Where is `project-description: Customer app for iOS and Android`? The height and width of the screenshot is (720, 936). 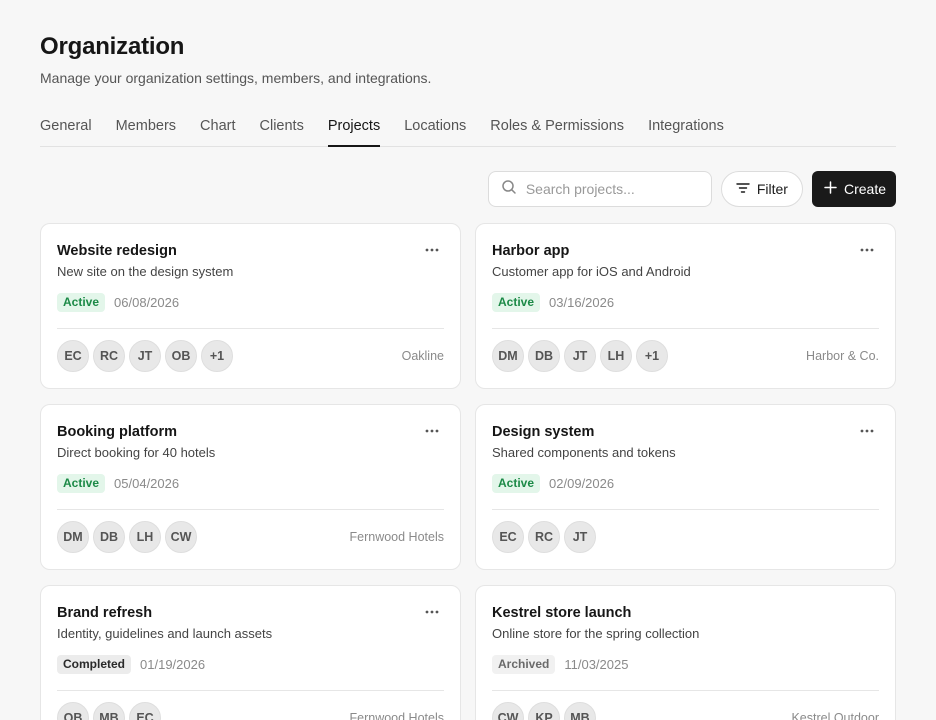
project-description: Customer app for iOS and Android is located at coordinates (591, 271).